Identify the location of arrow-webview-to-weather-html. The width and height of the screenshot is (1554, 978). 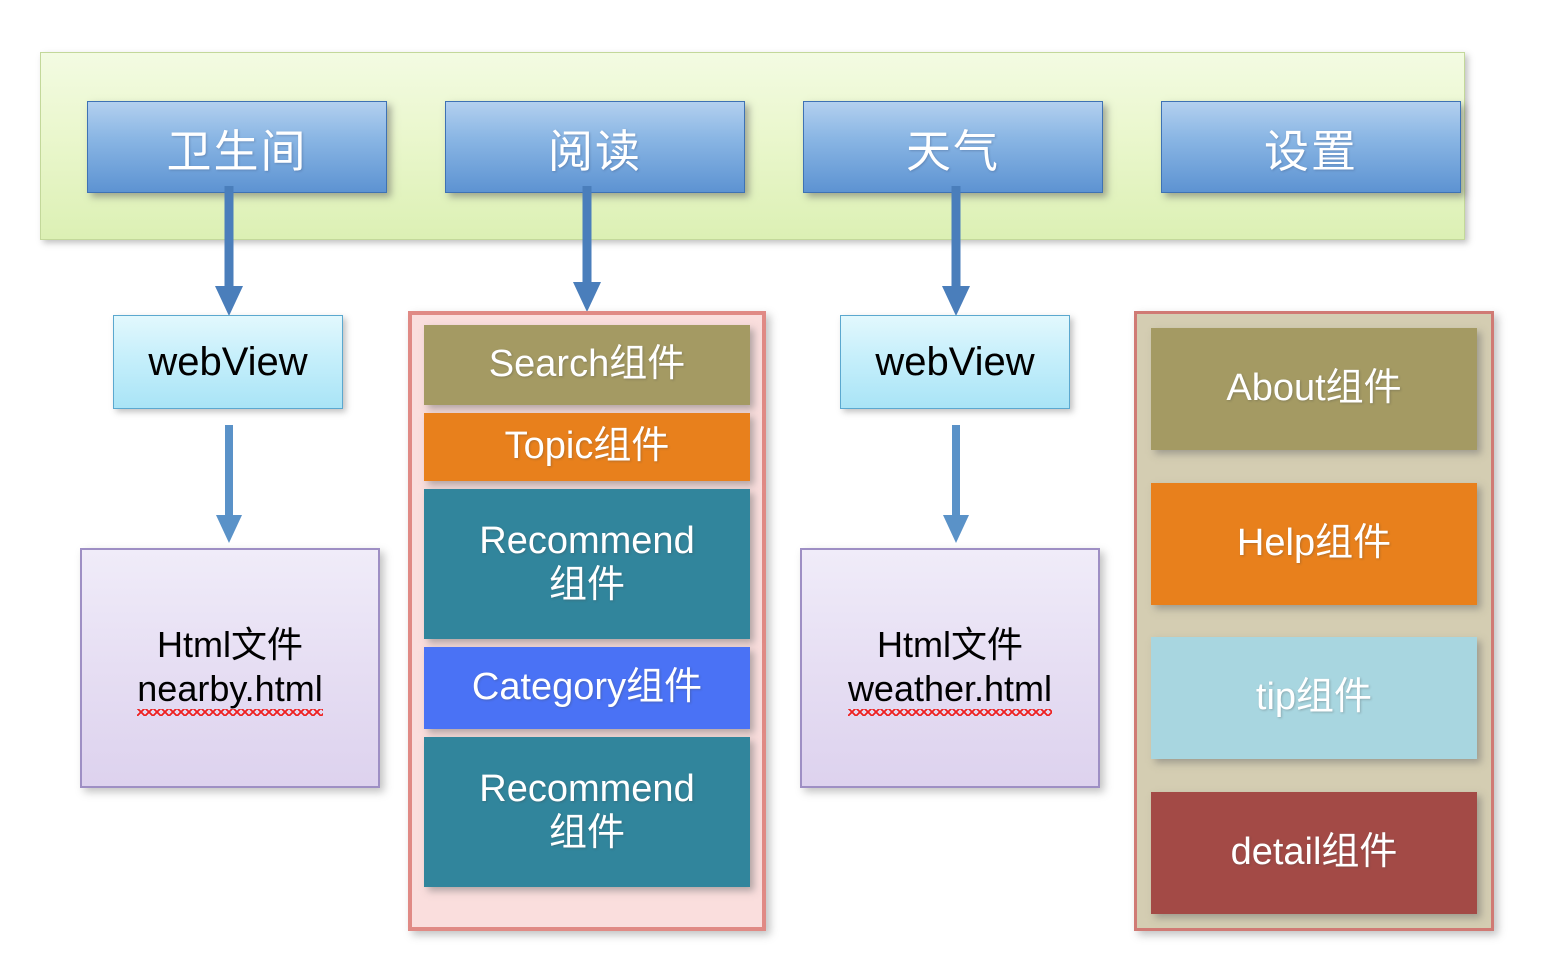
(956, 485).